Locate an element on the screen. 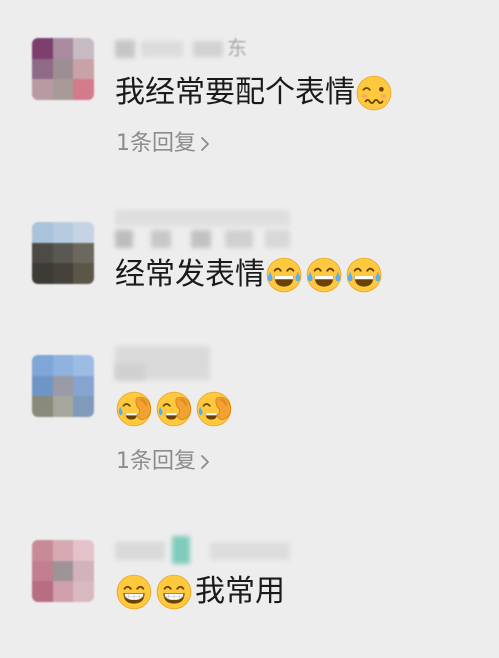 The height and width of the screenshot is (658, 499). username-fragment: 东 is located at coordinates (237, 48).